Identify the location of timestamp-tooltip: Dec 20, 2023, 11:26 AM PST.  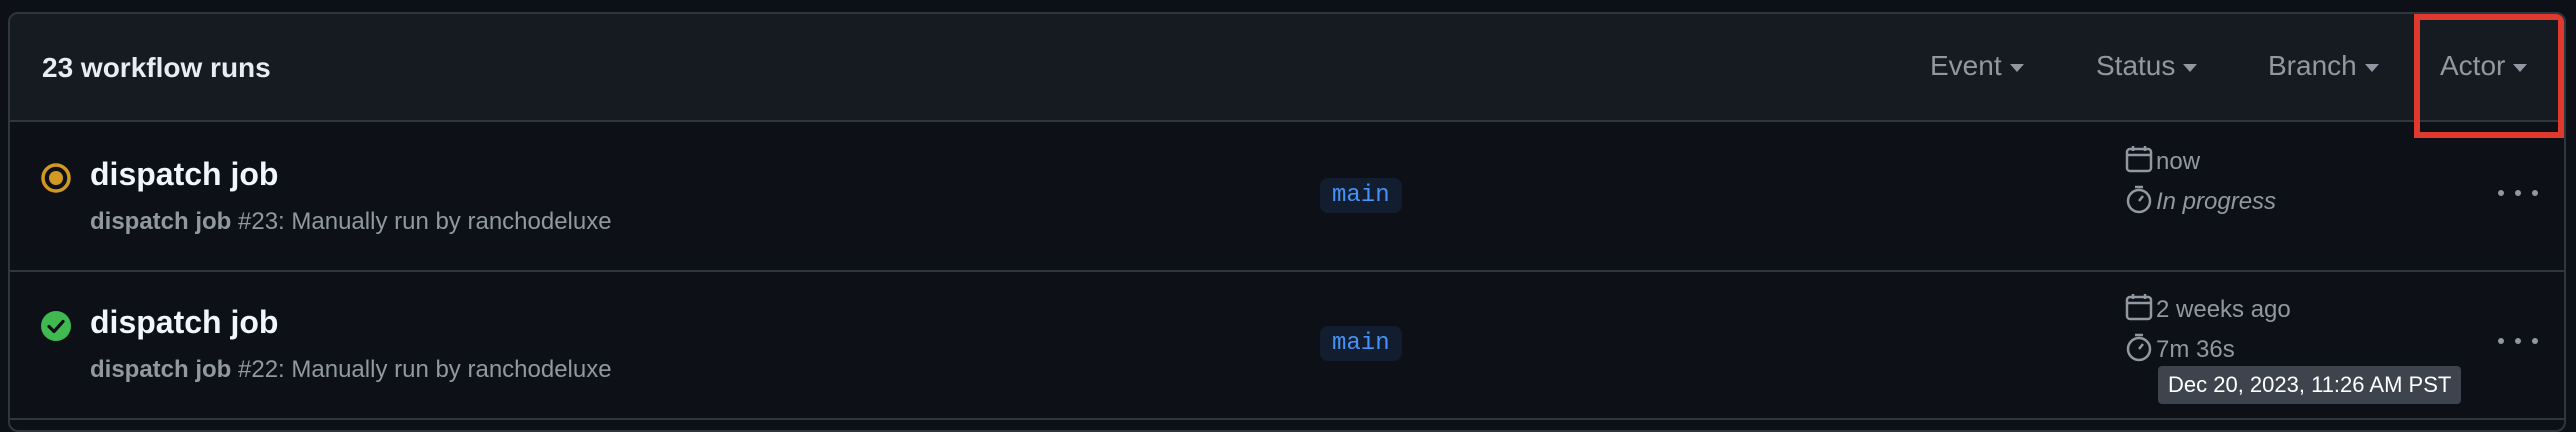
(2310, 385).